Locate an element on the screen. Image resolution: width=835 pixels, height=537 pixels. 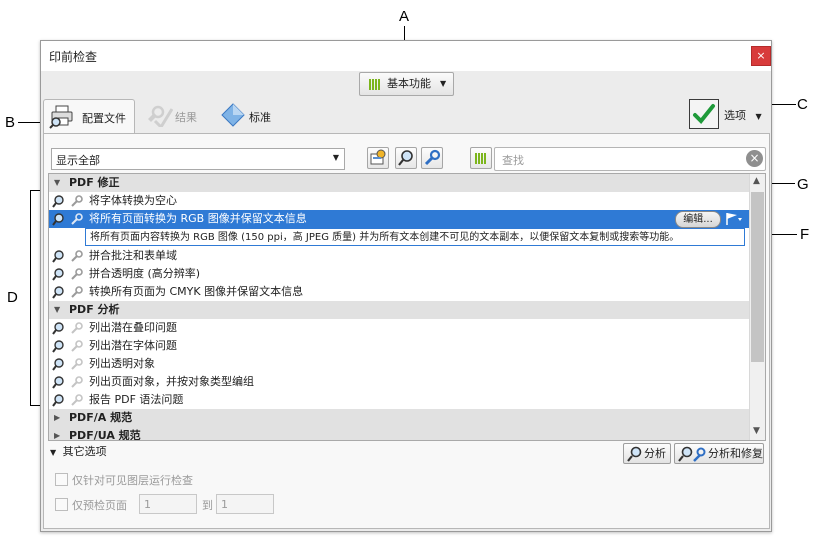
tab-results: 结果 is located at coordinates (173, 116).